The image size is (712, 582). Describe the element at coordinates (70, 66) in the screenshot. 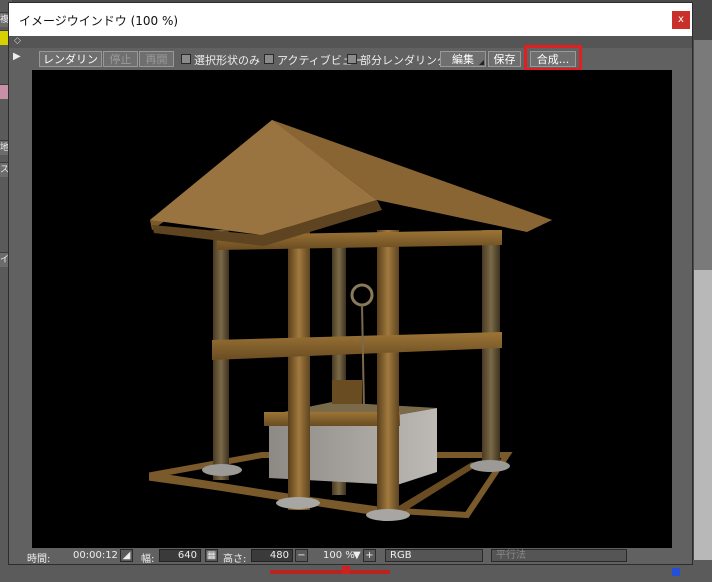

I see `render-button: レンダリング` at that location.